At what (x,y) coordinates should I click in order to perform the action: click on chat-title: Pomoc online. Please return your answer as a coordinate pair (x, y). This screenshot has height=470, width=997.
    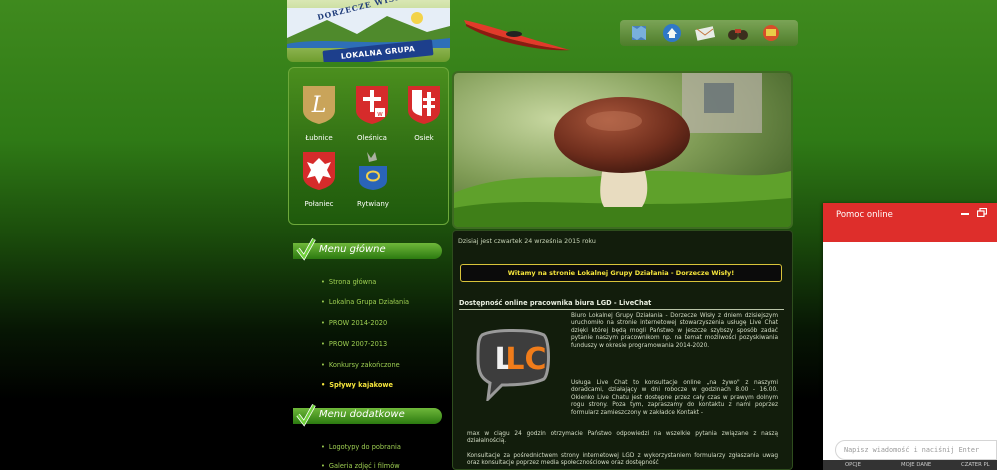
    Looking at the image, I should click on (864, 215).